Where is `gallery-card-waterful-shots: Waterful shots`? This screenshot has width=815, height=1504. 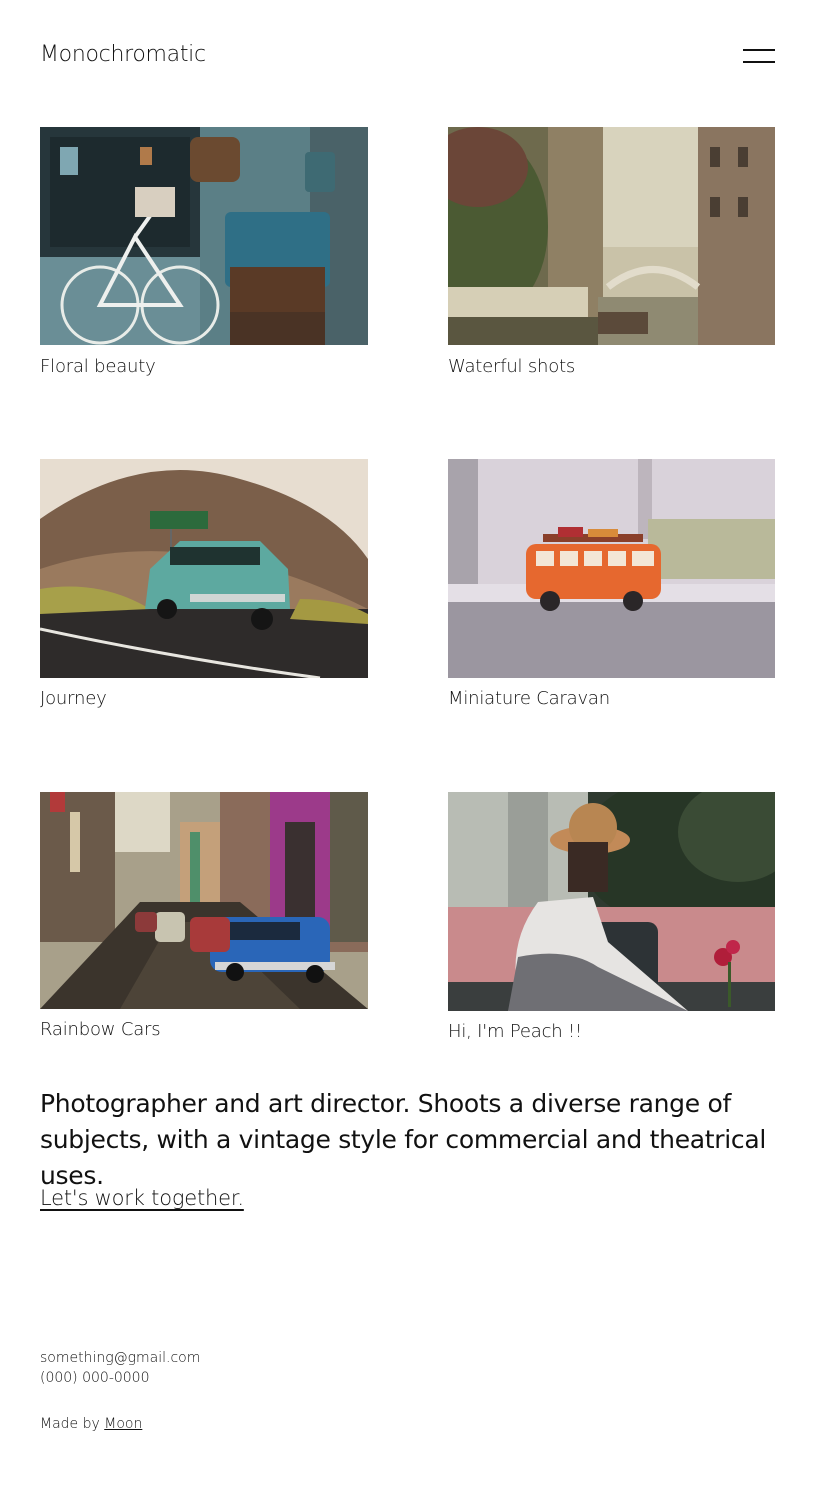 gallery-card-waterful-shots: Waterful shots is located at coordinates (612, 252).